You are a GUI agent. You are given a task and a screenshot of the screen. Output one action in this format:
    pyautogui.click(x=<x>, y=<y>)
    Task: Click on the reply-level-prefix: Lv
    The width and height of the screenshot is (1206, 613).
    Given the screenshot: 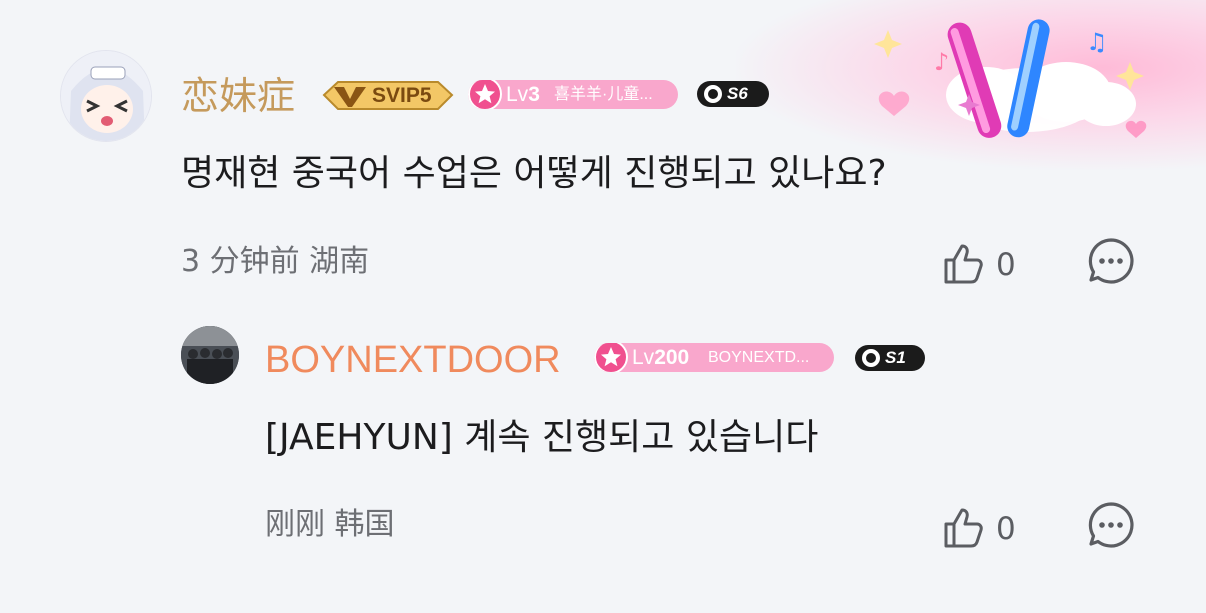 What is the action you would take?
    pyautogui.click(x=643, y=357)
    